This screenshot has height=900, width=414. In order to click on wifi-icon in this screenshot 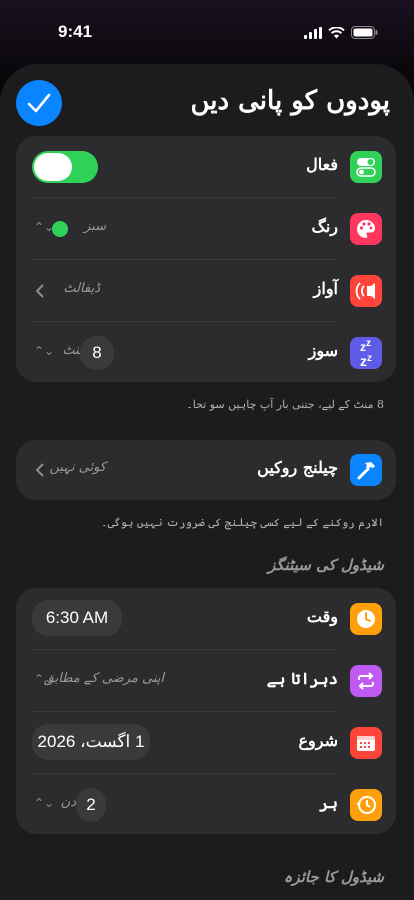, I will do `click(336, 32)`.